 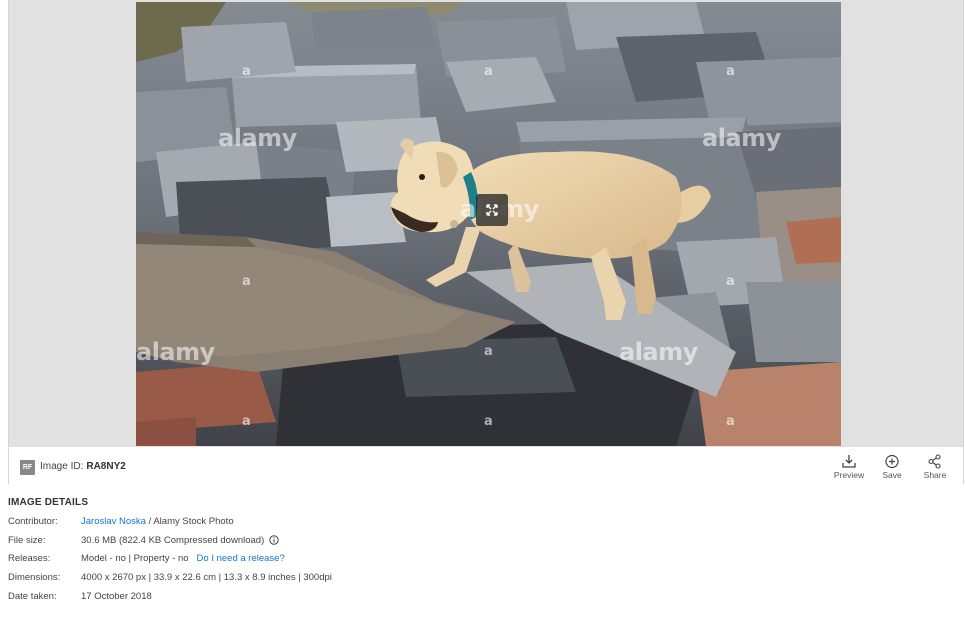 What do you see at coordinates (934, 461) in the screenshot?
I see `share-icon` at bounding box center [934, 461].